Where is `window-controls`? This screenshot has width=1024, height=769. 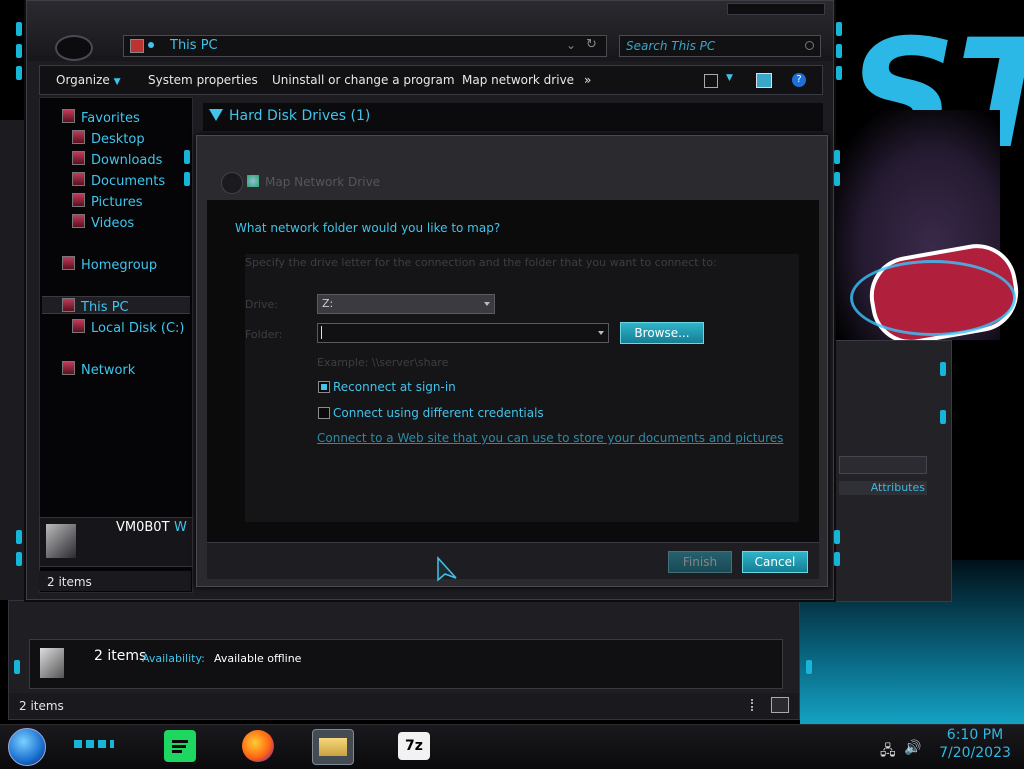
window-controls is located at coordinates (776, 9).